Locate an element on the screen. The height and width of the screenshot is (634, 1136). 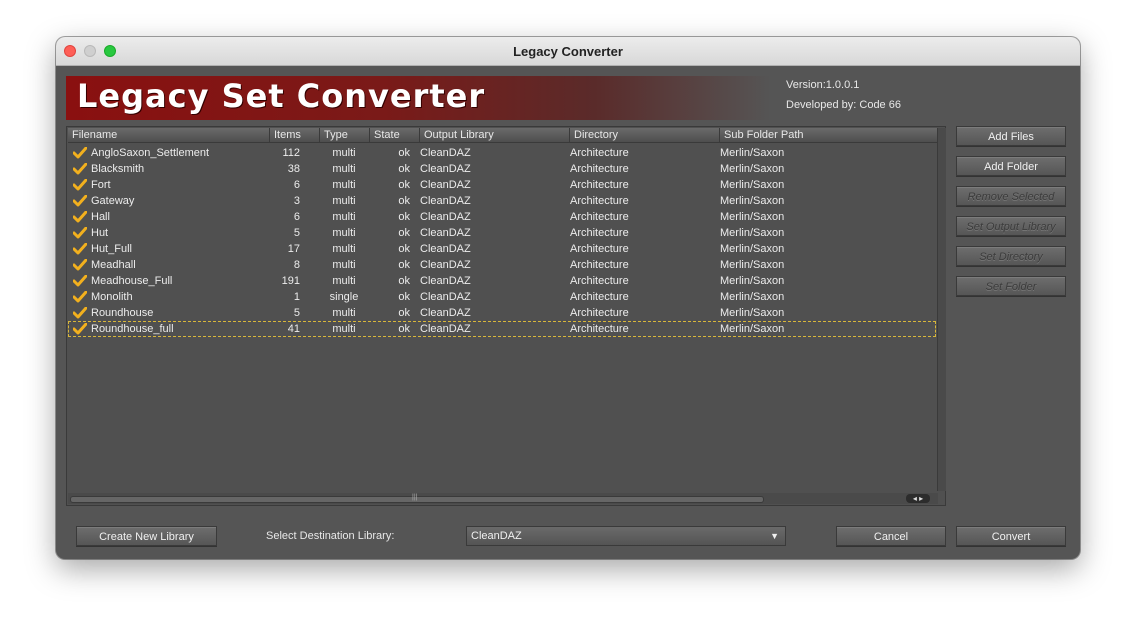
cell-items: 1 is located at coordinates (296, 297).